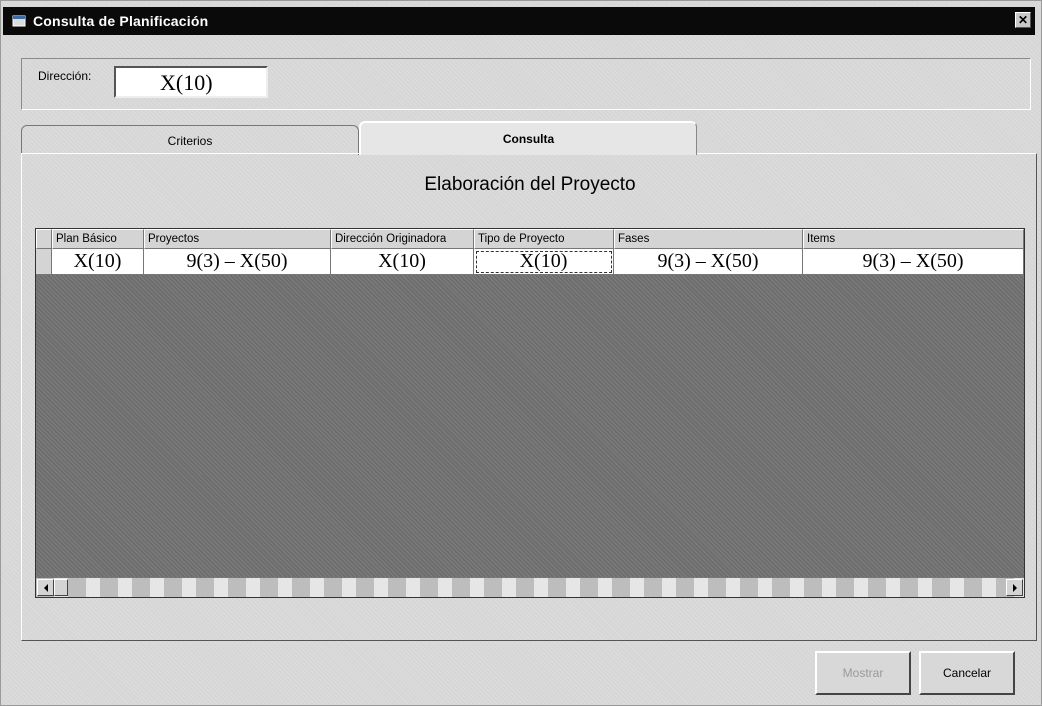  I want to click on close-button: ✕, so click(1023, 20).